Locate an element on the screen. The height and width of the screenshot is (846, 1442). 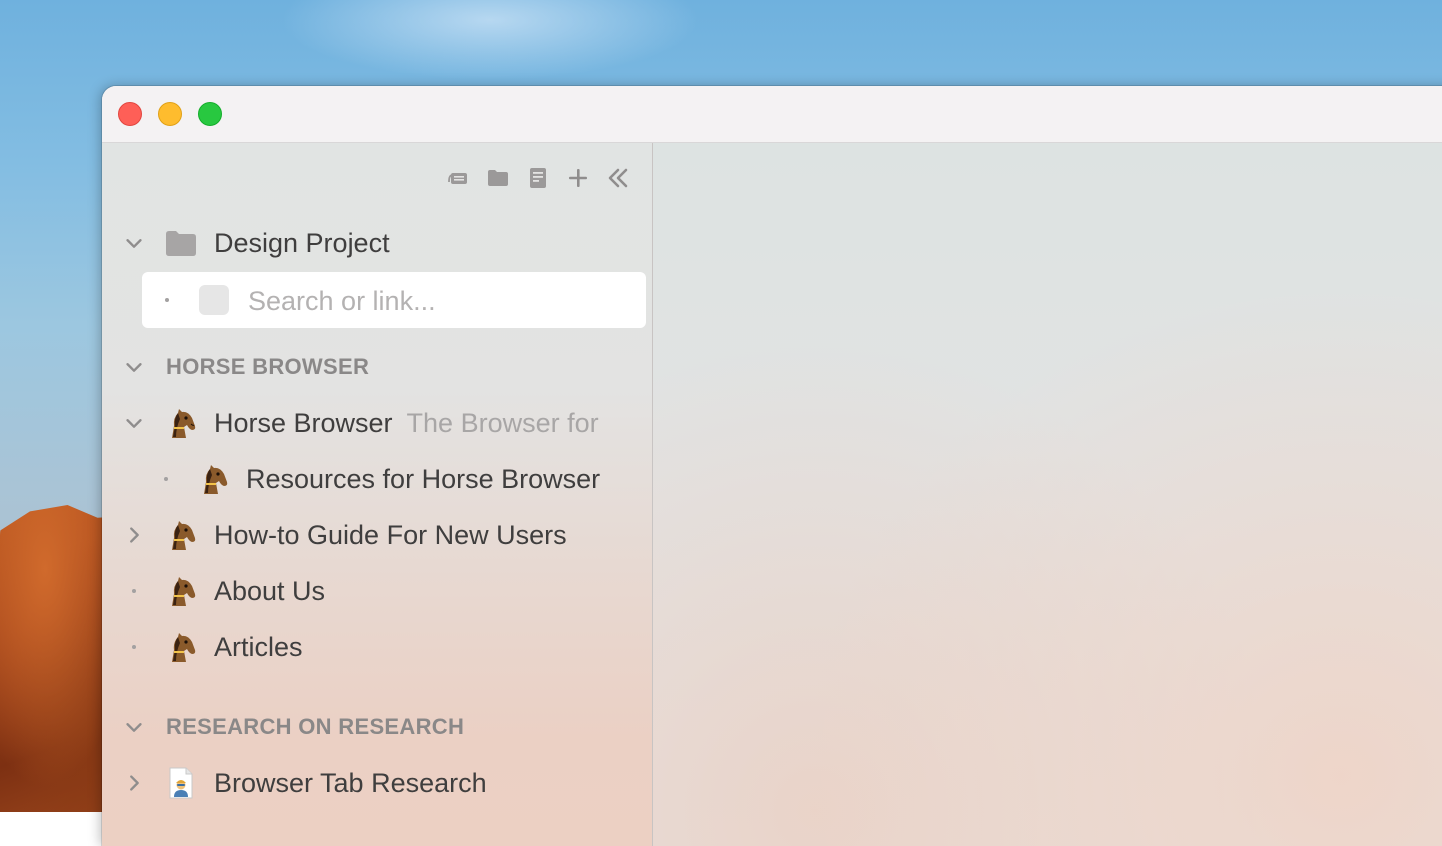
collapse-sidebar-button is located at coordinates (618, 178).